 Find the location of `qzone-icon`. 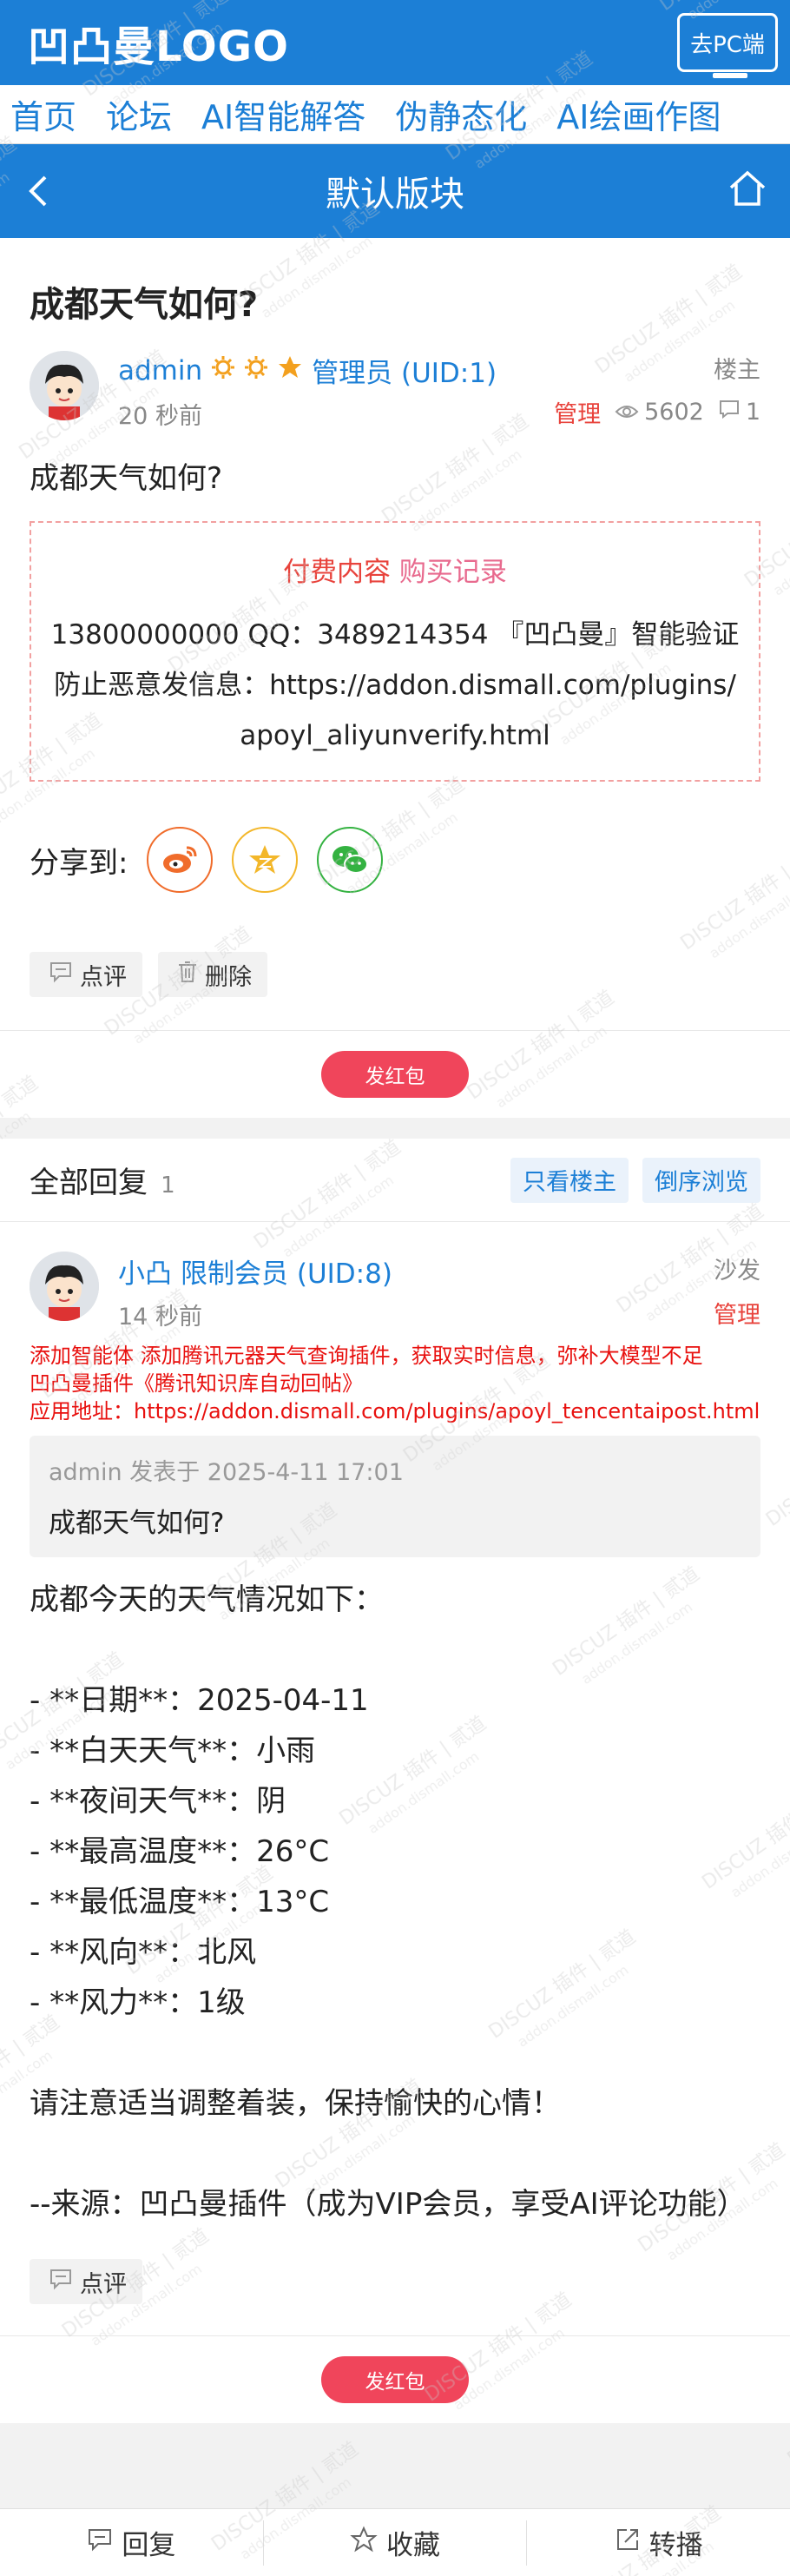

qzone-icon is located at coordinates (265, 860).